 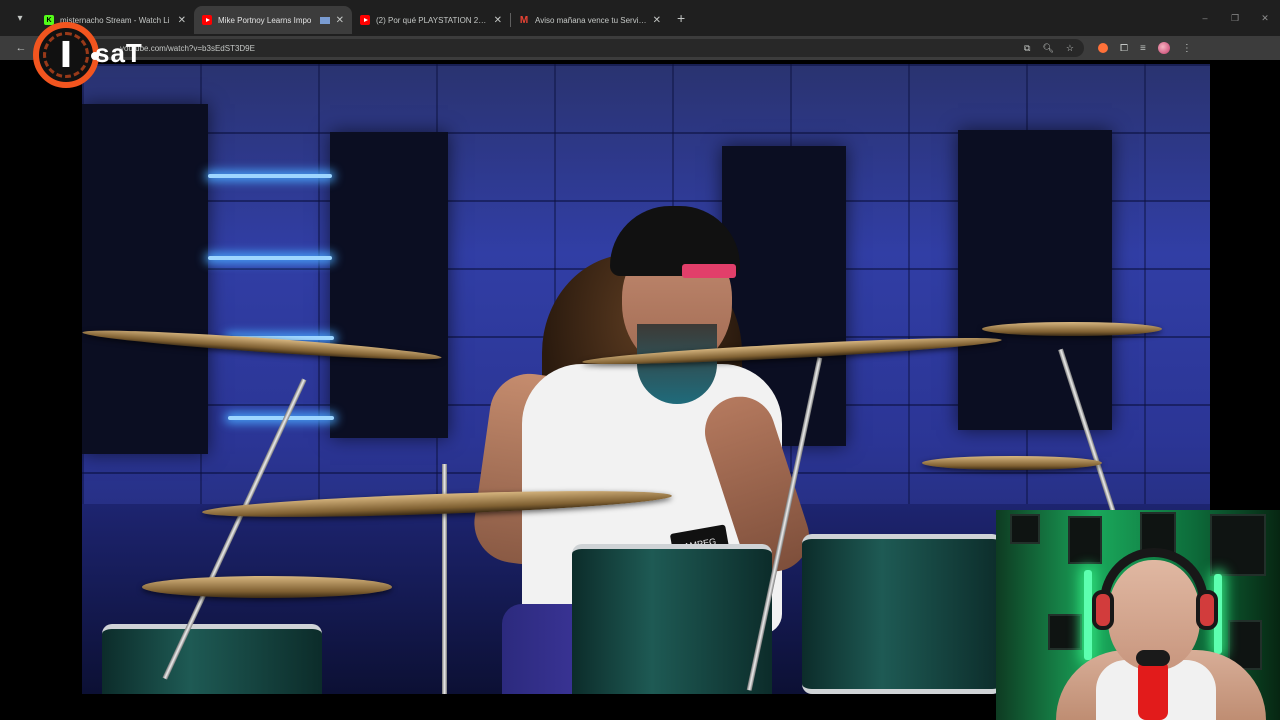 I want to click on logo-letter: I, so click(x=66, y=55).